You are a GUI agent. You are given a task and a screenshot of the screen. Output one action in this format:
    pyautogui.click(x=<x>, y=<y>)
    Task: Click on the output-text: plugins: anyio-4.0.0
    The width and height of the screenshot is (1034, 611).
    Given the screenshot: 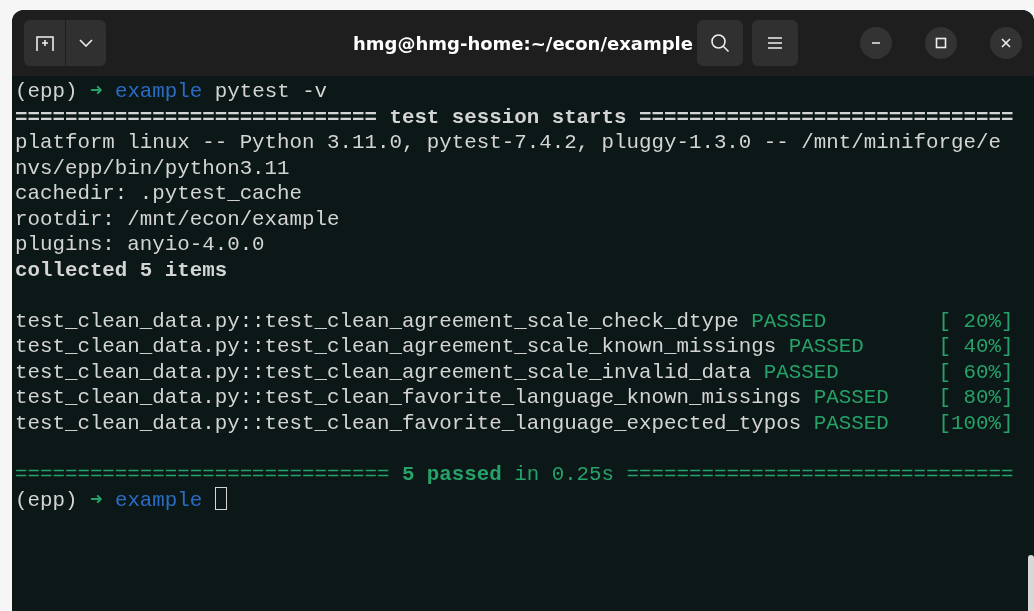 What is the action you would take?
    pyautogui.click(x=140, y=244)
    